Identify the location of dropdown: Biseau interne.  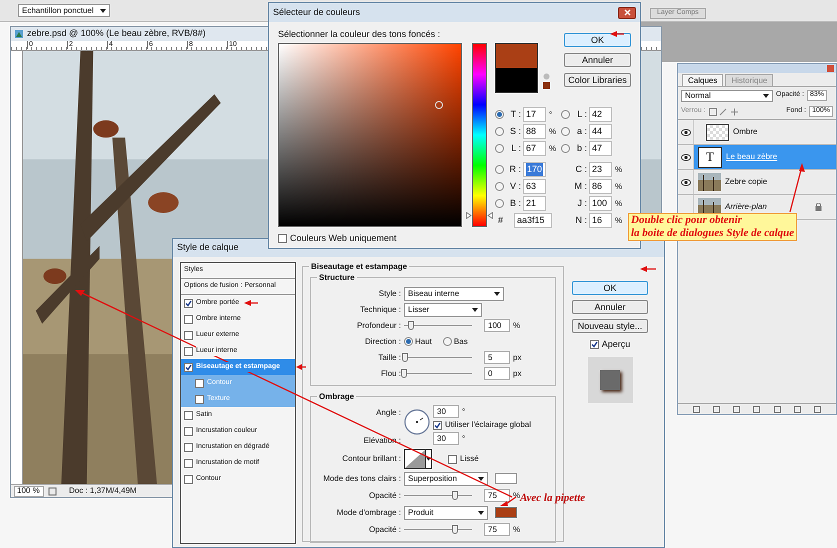
(454, 293).